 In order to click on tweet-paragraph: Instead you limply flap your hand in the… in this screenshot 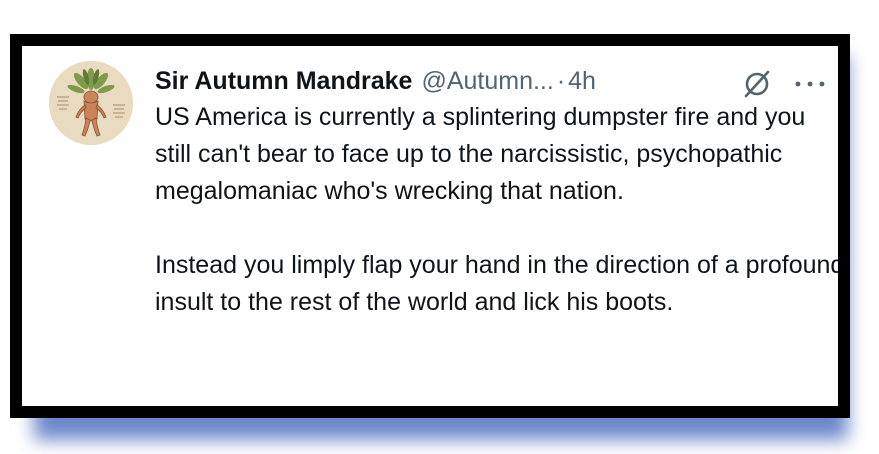, I will do `click(500, 283)`.